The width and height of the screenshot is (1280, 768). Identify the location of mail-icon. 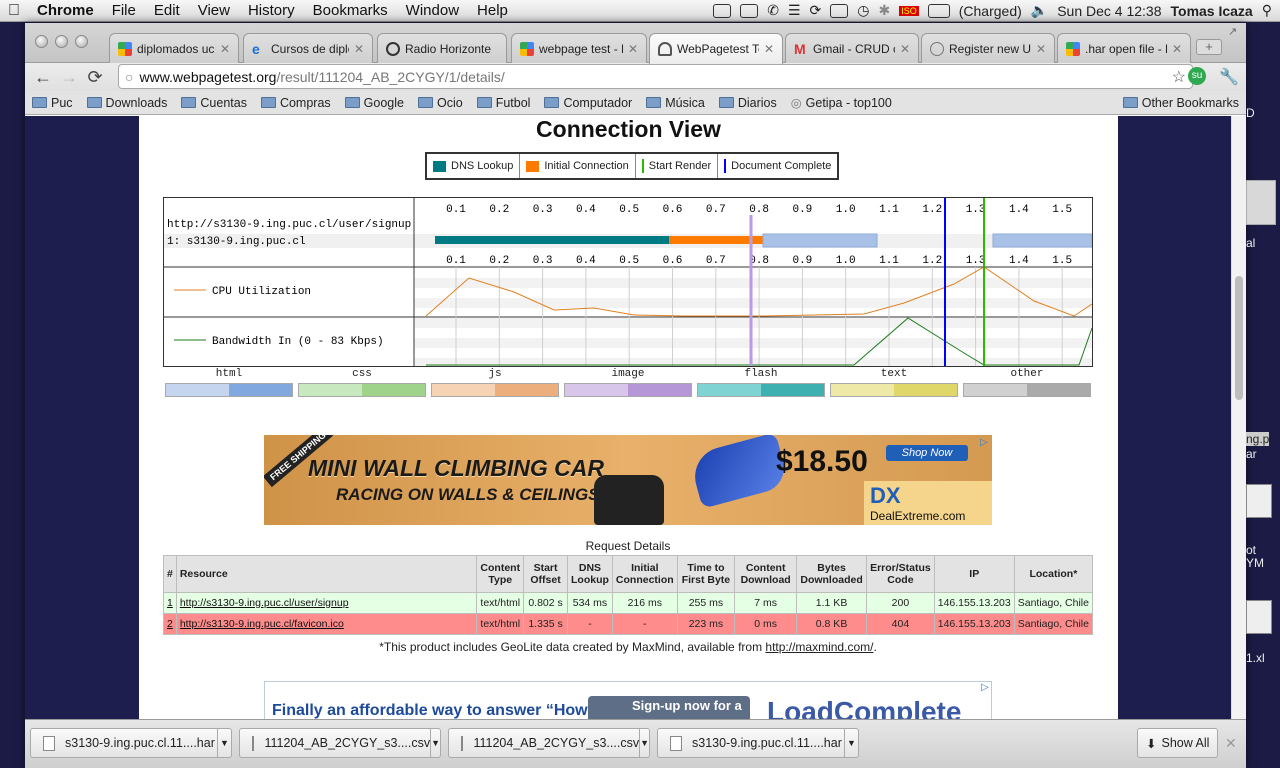
(749, 10).